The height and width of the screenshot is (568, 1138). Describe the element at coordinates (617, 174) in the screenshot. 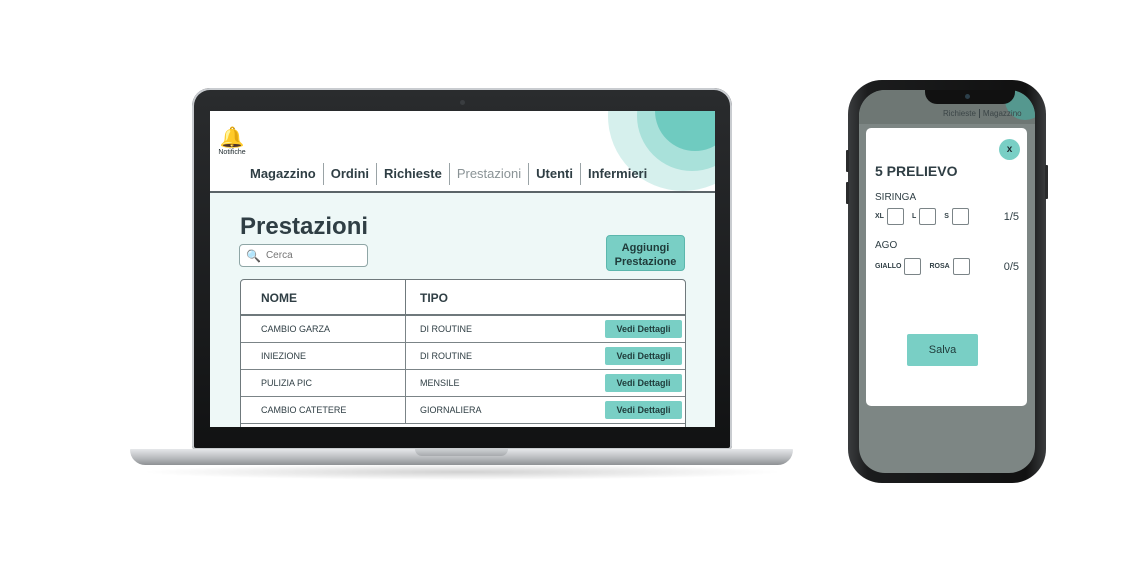

I see `nav-item-infermieri: Infermieri` at that location.